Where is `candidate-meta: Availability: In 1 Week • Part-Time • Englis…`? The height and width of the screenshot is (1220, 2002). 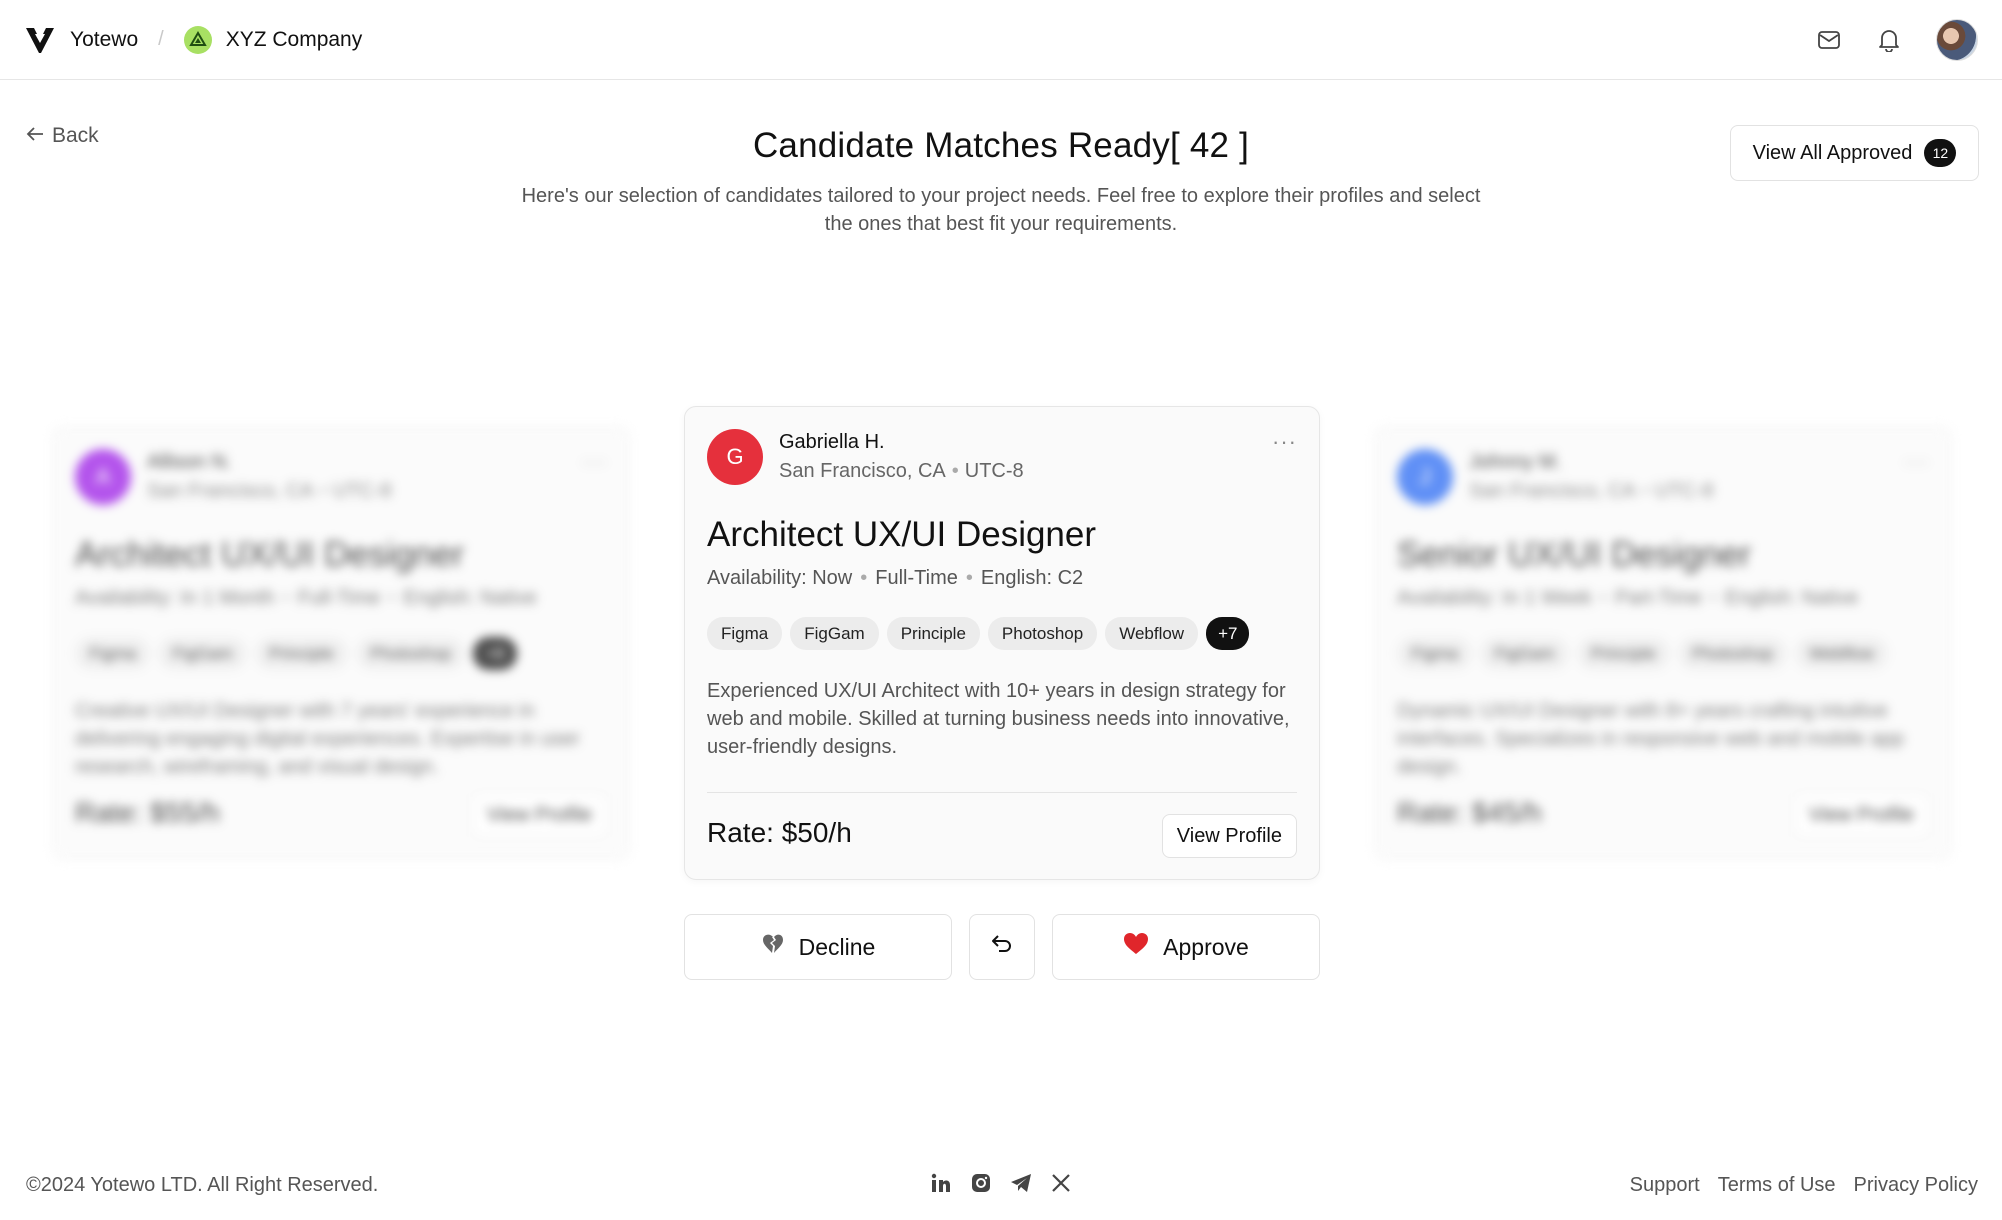 candidate-meta: Availability: In 1 Week • Part-Time • Englis… is located at coordinates (1628, 598).